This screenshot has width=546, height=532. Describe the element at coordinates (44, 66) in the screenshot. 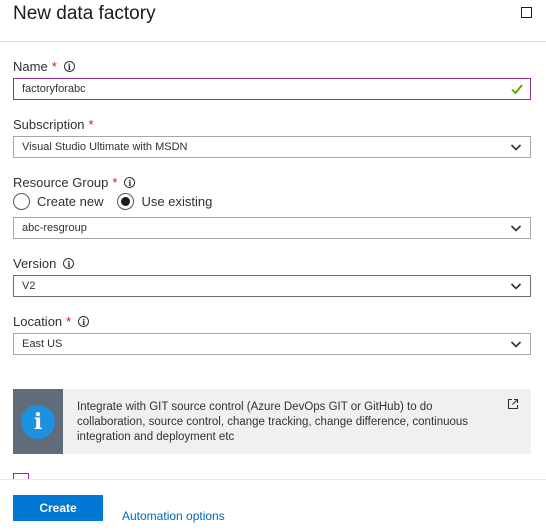

I see `name-label: Name * i` at that location.